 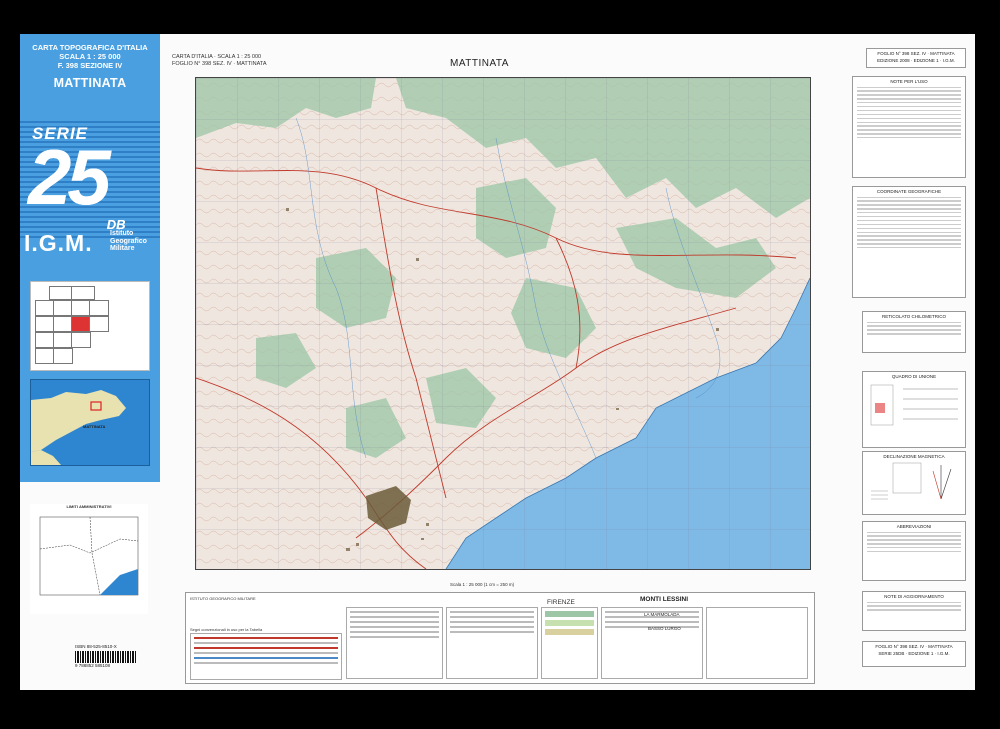 What do you see at coordinates (122, 248) in the screenshot?
I see `igm-sub-3: Militare` at bounding box center [122, 248].